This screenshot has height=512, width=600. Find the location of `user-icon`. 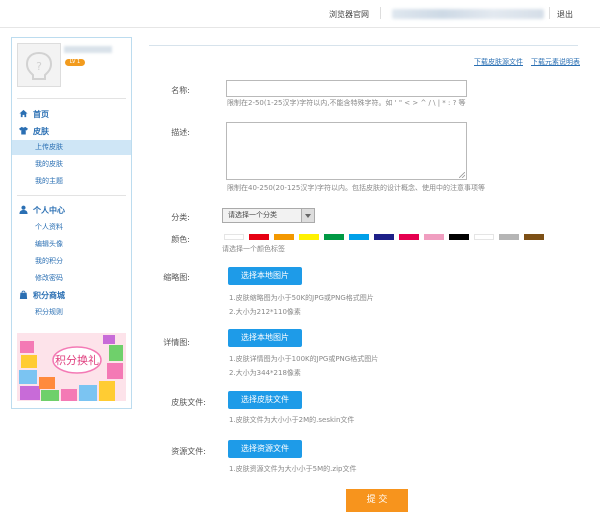

user-icon is located at coordinates (23, 209).